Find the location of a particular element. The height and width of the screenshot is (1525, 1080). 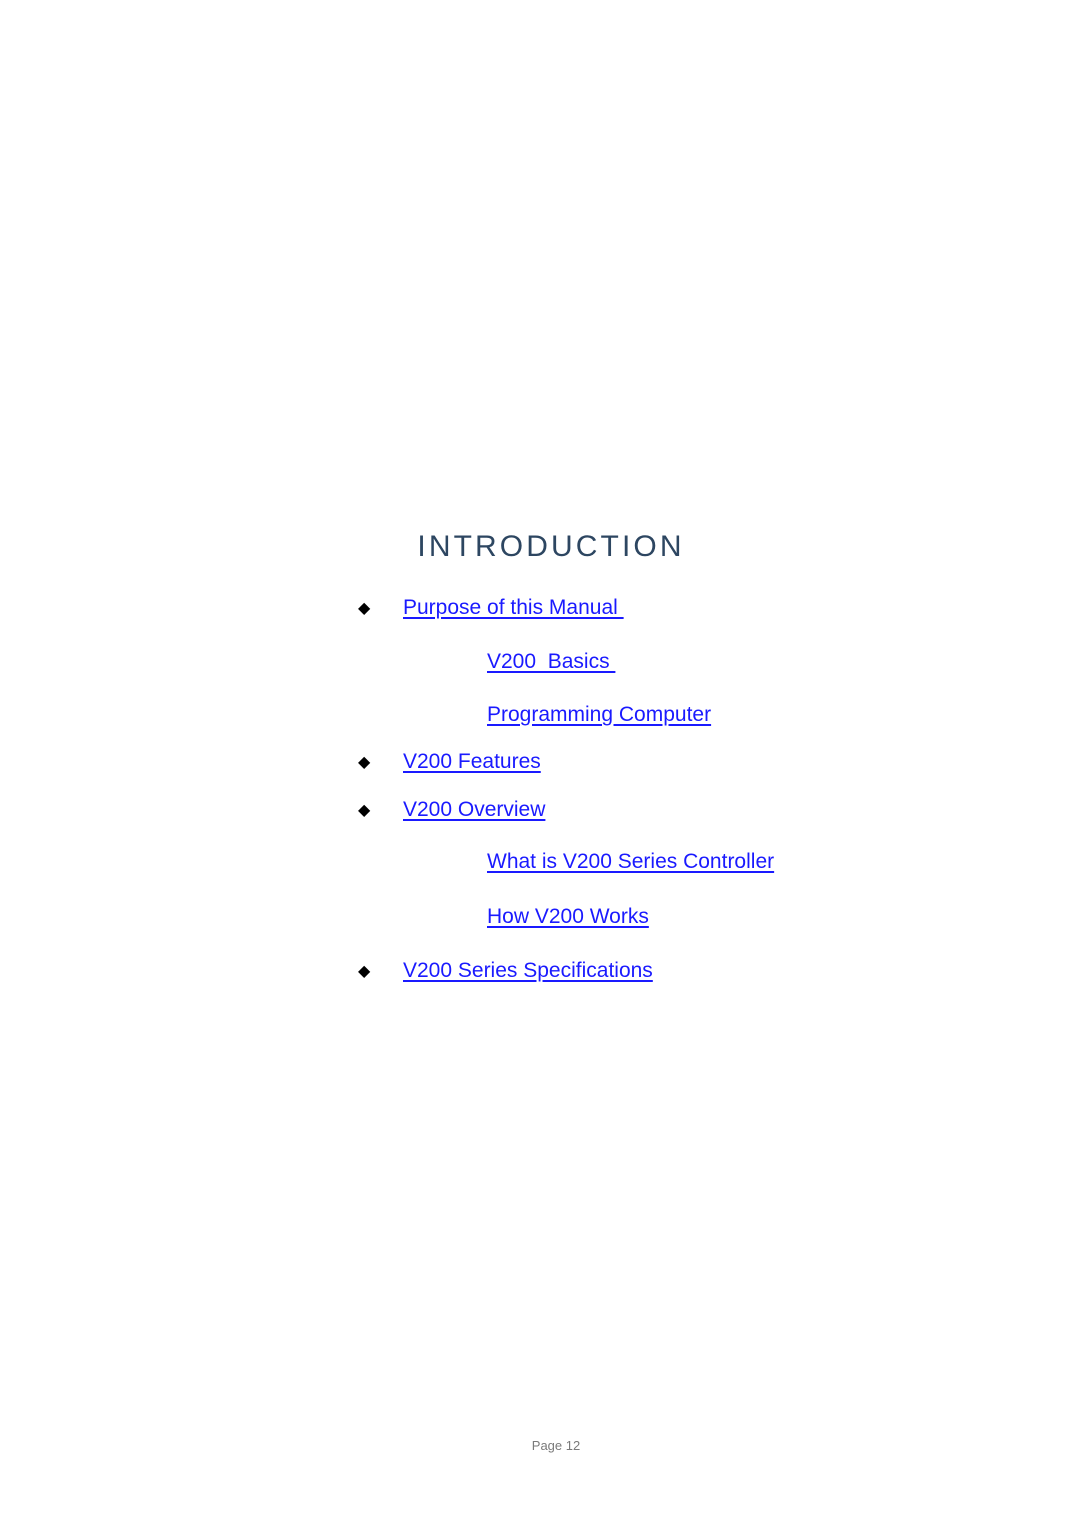

toc-link: What is V200 Series Controller is located at coordinates (630, 861).